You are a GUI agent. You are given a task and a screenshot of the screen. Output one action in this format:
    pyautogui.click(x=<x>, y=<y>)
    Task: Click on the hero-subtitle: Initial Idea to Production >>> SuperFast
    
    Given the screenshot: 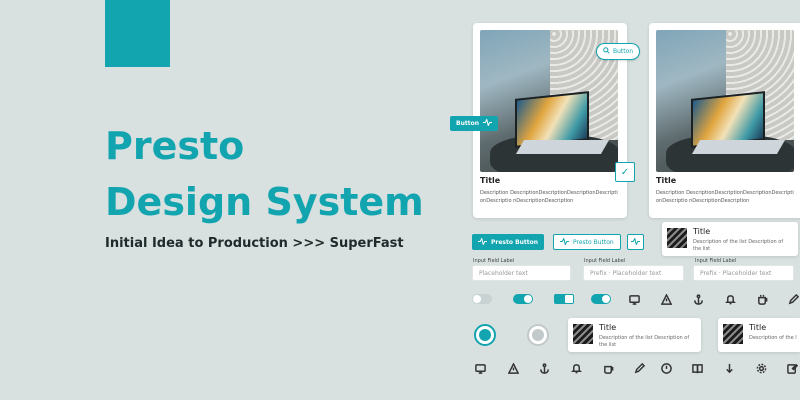 What is the action you would take?
    pyautogui.click(x=254, y=243)
    